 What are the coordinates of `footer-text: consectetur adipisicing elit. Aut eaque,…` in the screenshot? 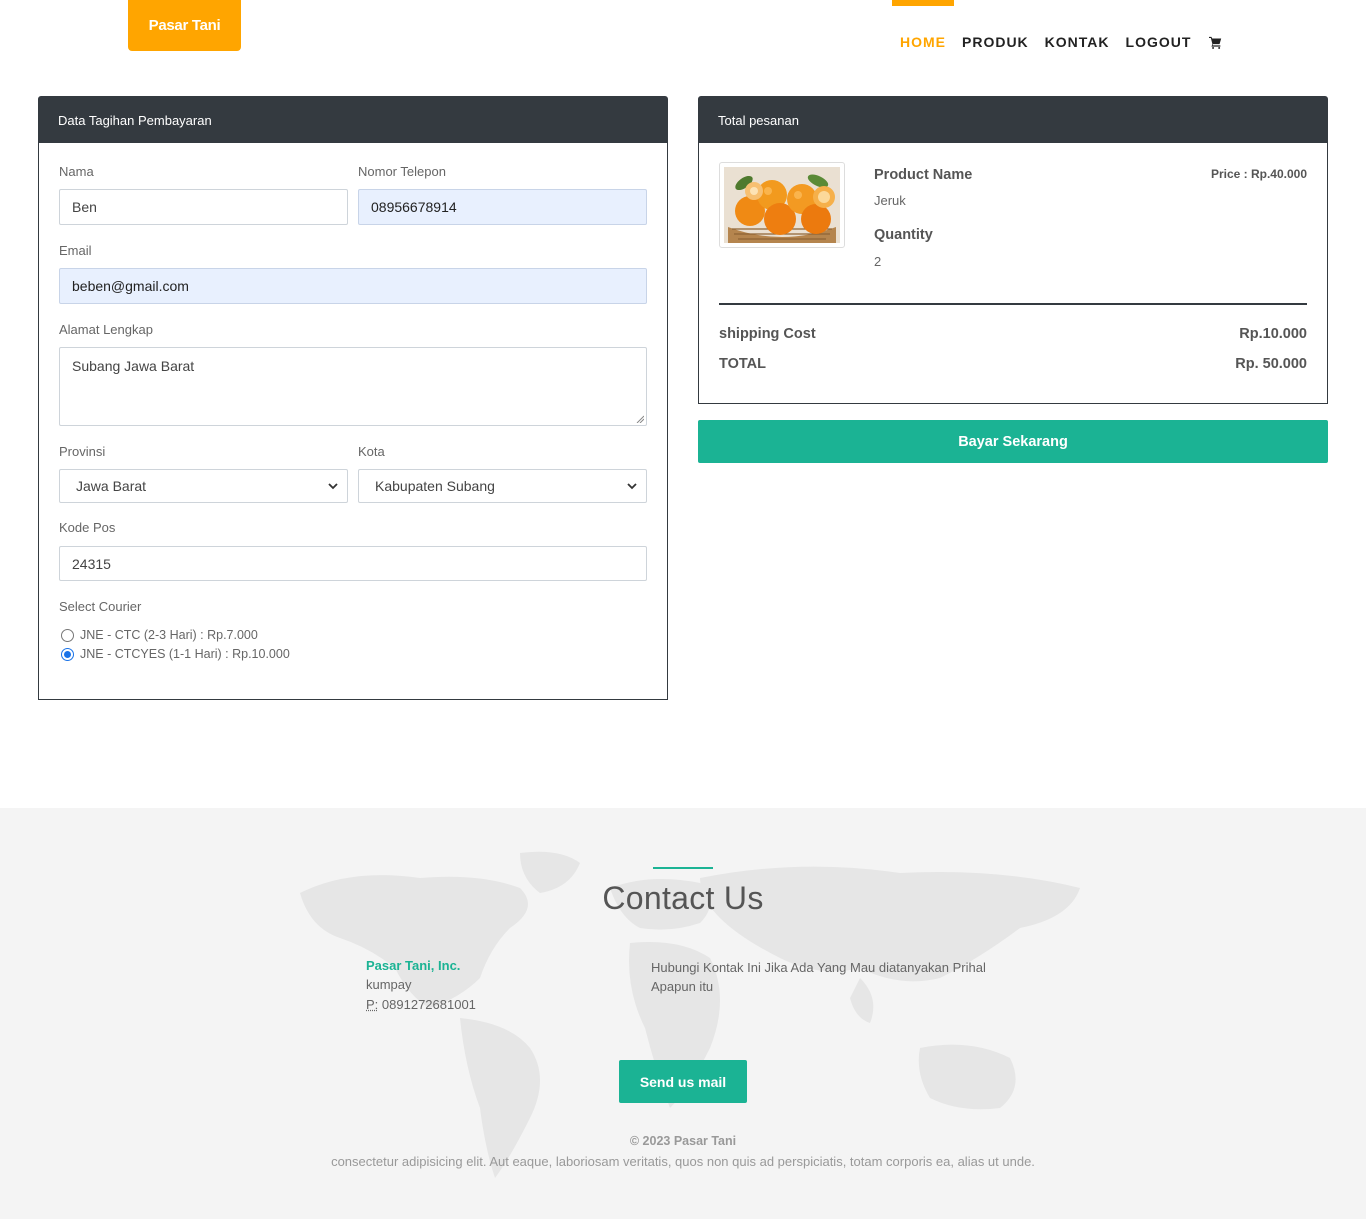 It's located at (683, 1161).